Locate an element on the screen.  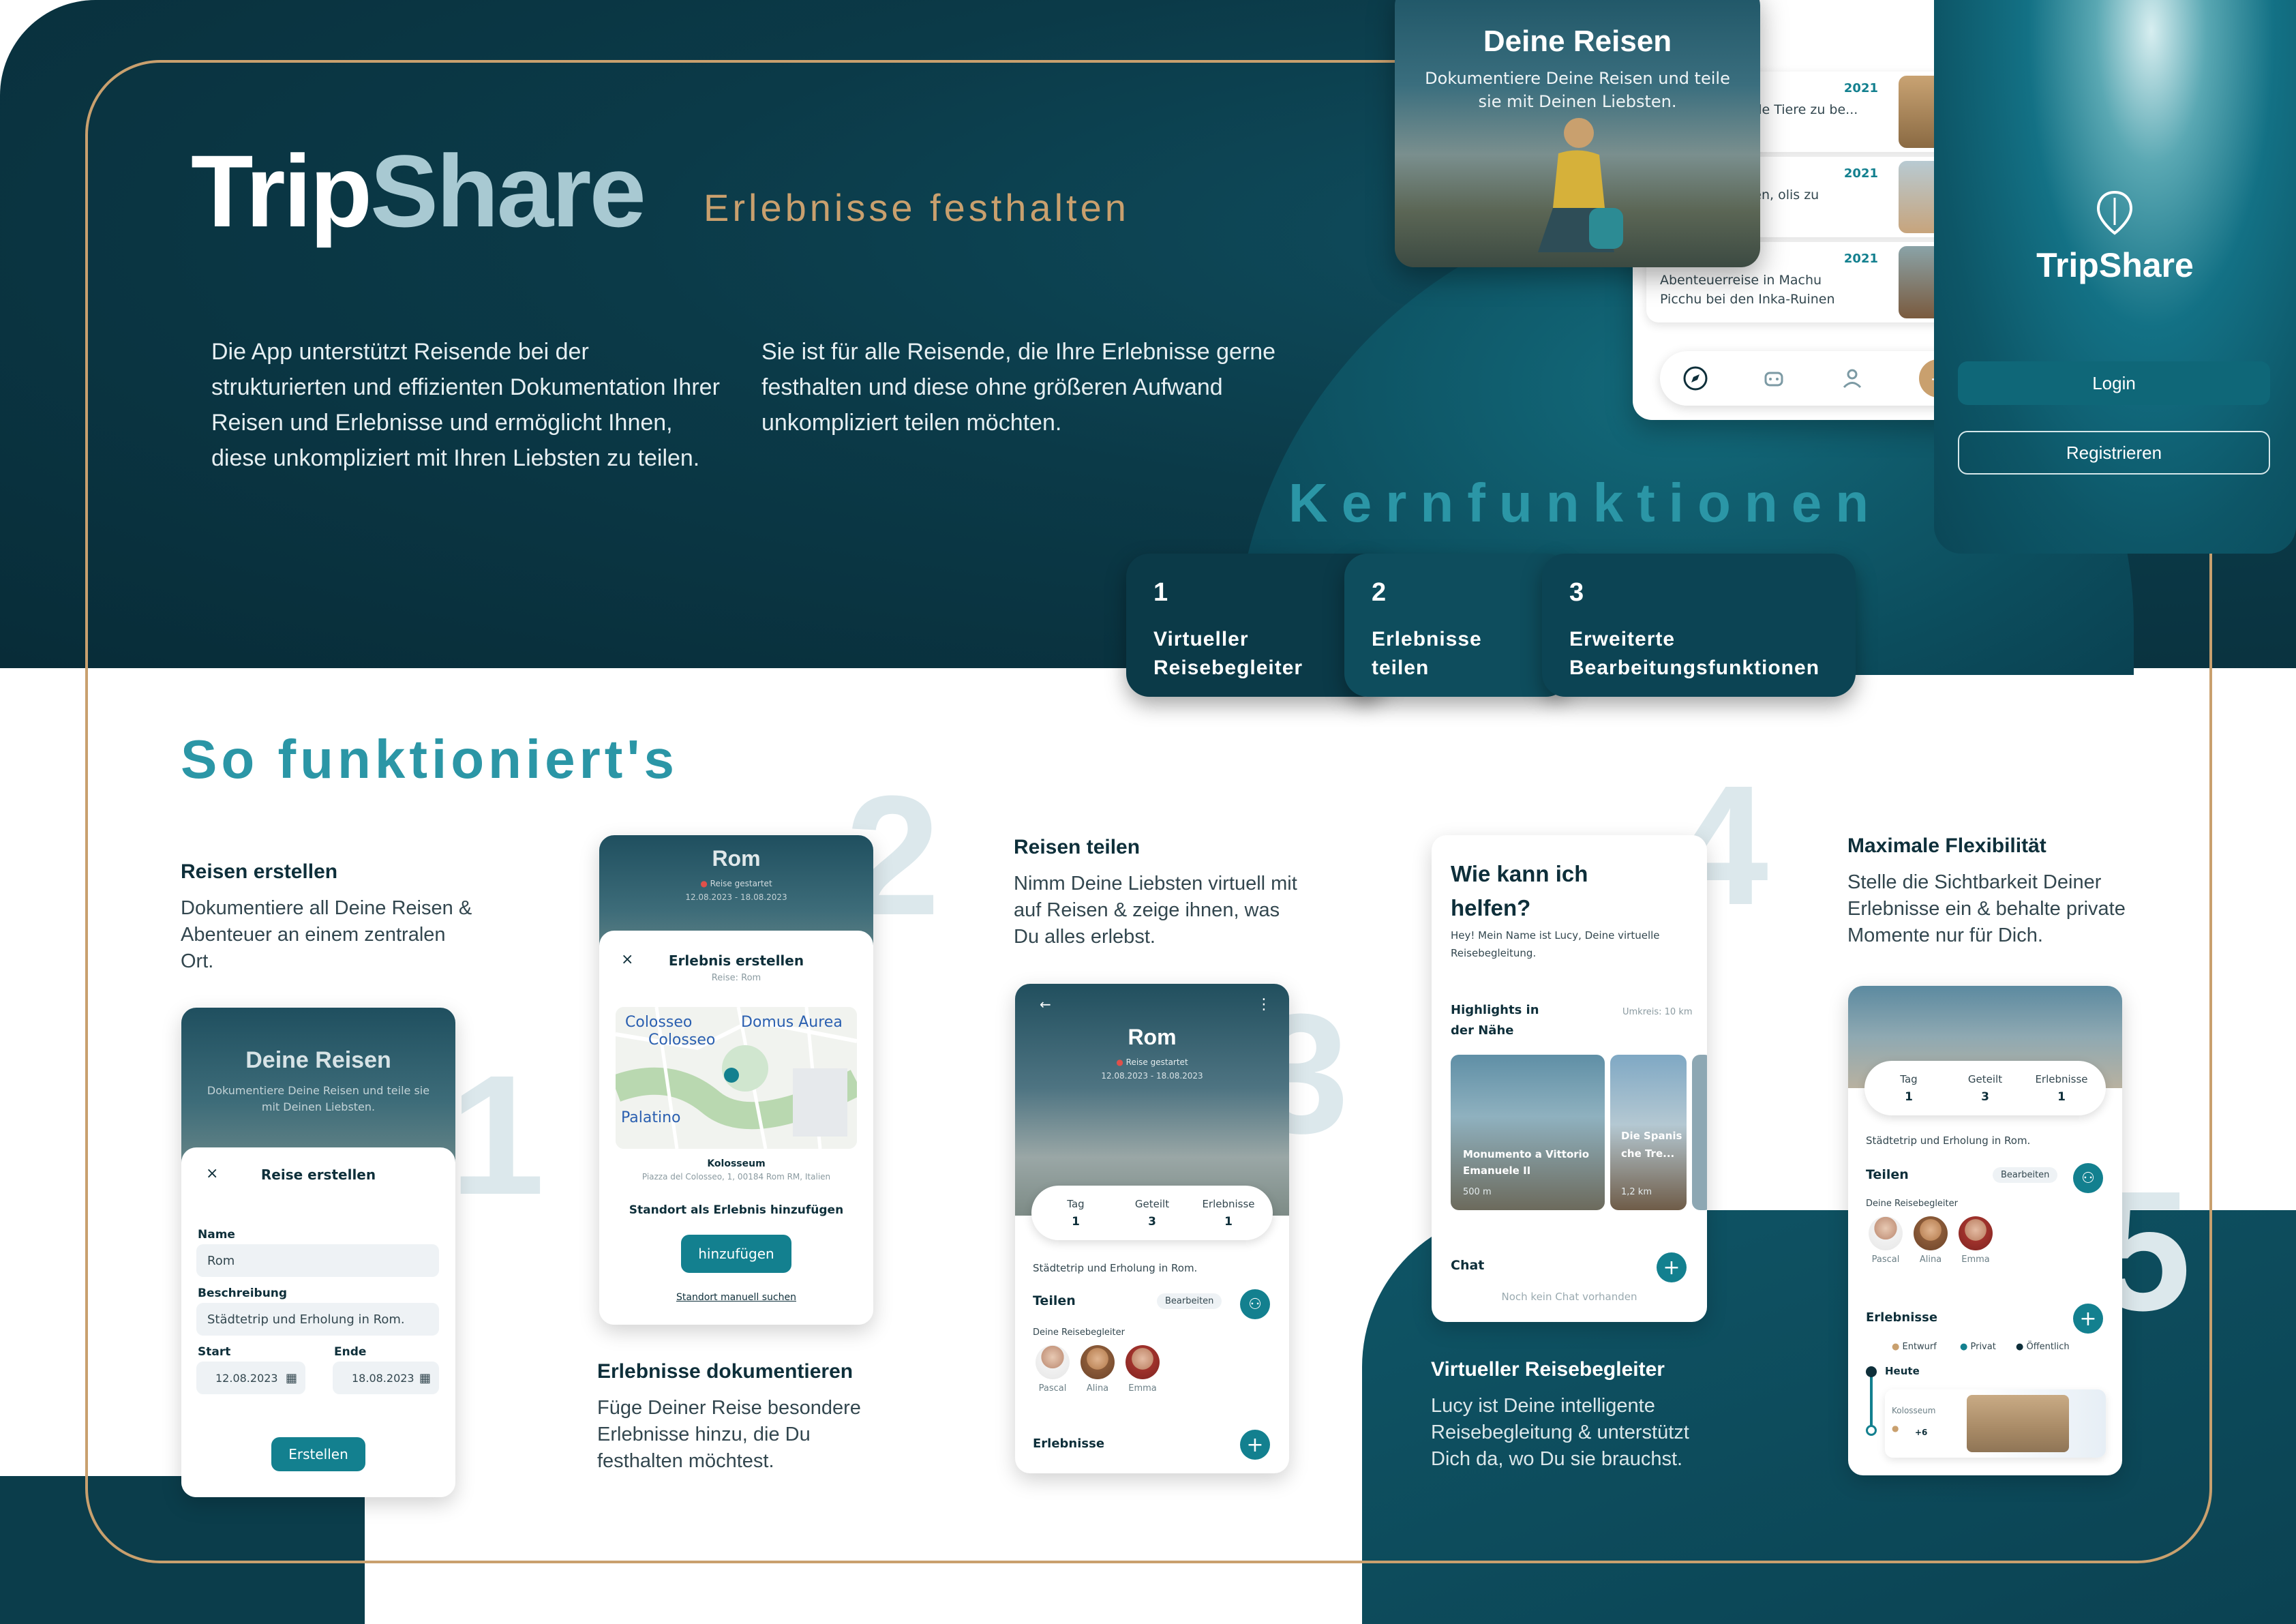
stat-label: Tag is located at coordinates (1909, 1079).